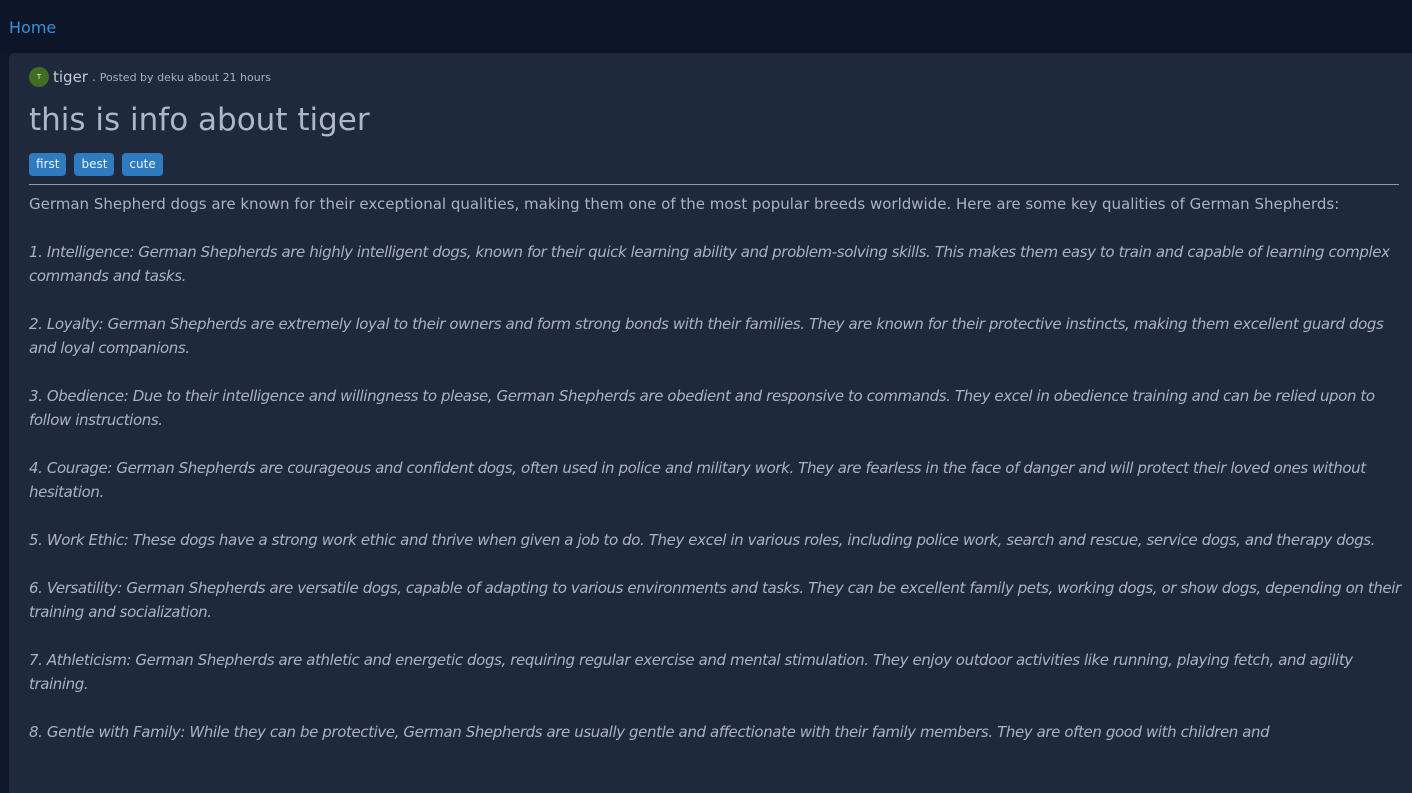 This screenshot has height=793, width=1412. Describe the element at coordinates (170, 77) in the screenshot. I see `post-author: deku` at that location.